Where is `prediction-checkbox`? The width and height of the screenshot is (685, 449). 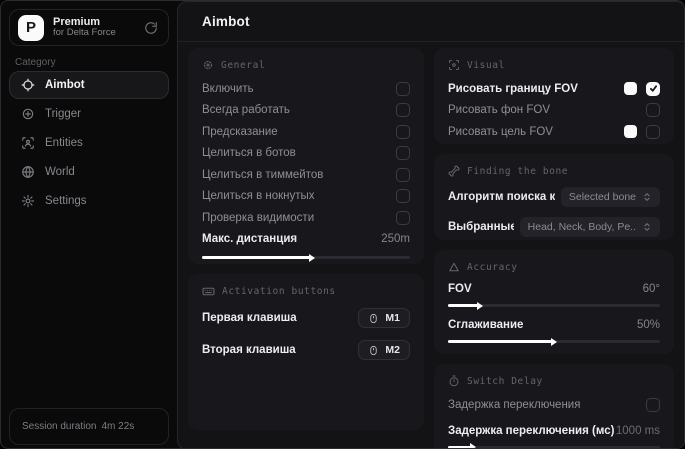
prediction-checkbox is located at coordinates (403, 131).